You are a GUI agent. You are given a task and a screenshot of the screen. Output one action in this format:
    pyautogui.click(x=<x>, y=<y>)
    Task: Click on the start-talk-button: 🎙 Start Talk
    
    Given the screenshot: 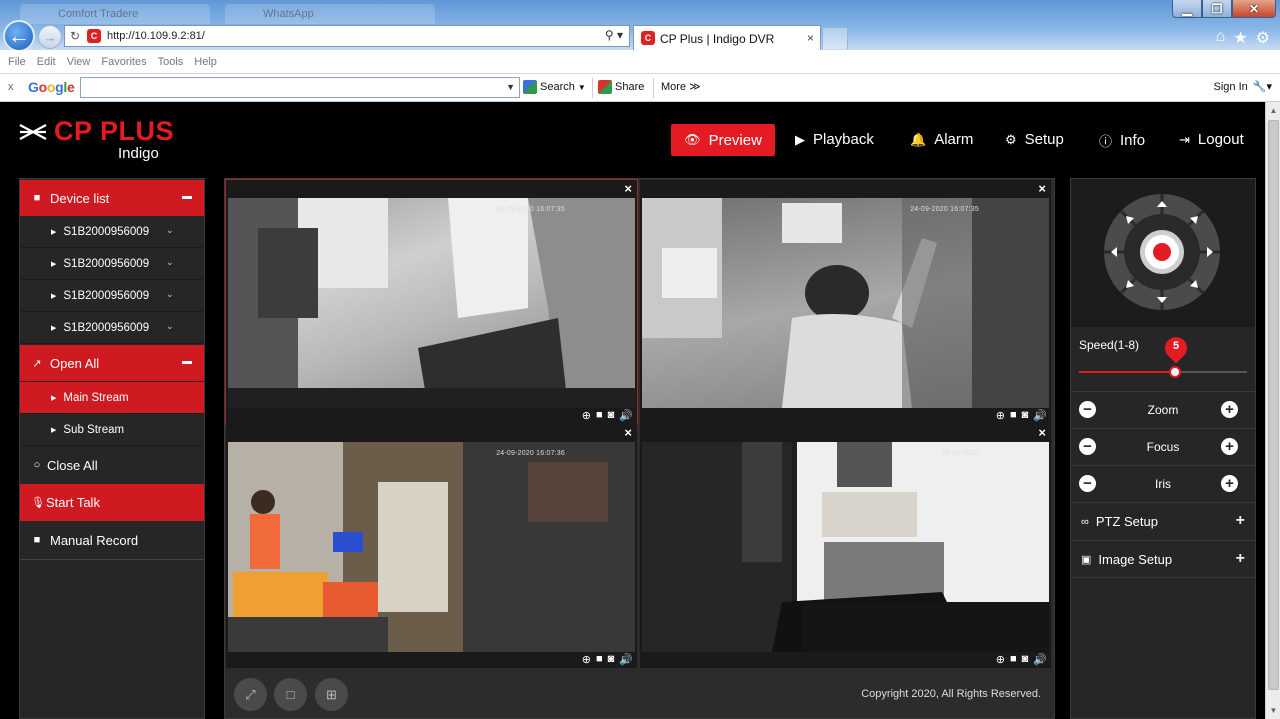 What is the action you would take?
    pyautogui.click(x=112, y=502)
    